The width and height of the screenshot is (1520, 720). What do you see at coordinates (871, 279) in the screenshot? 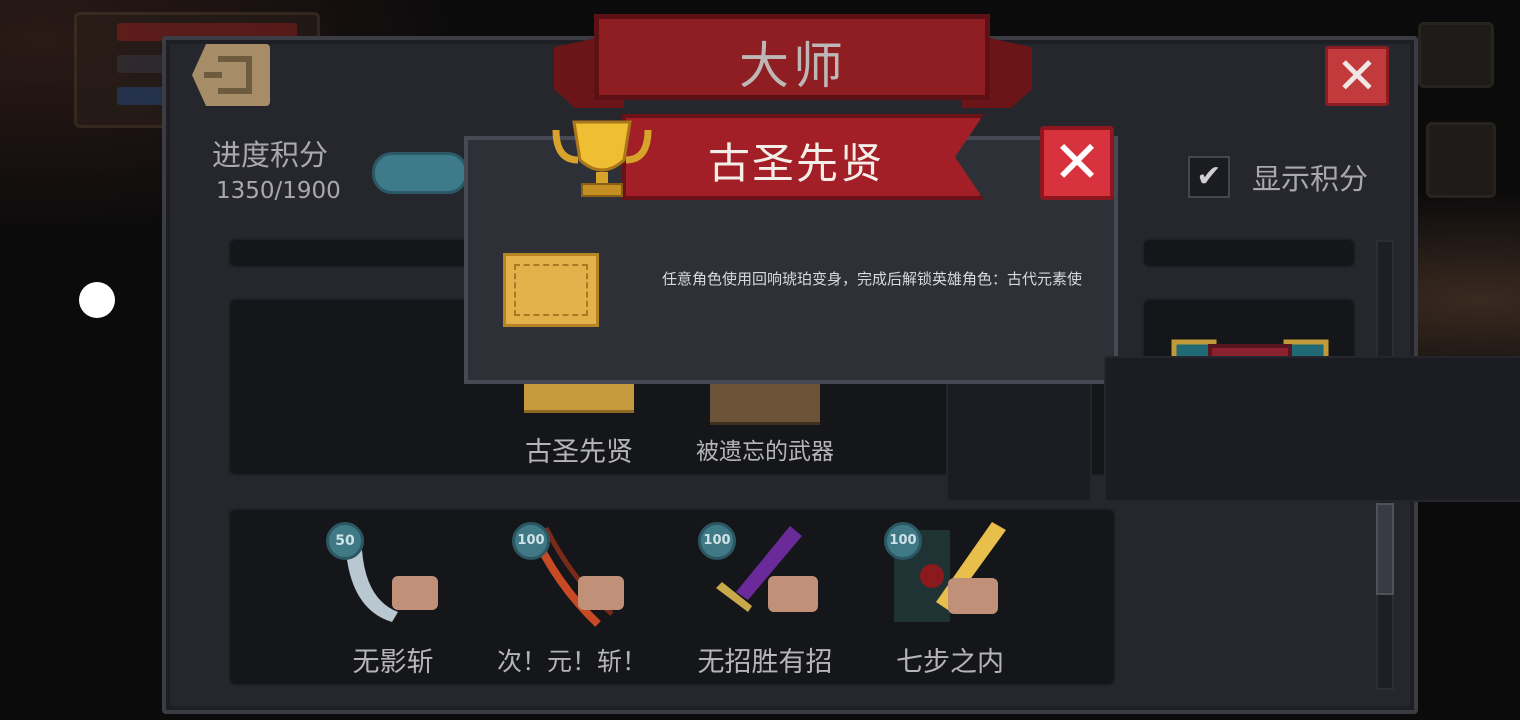
I see `dialog-description: 任意角色使用回响琥珀变身，完成后解锁英雄角色：古代元素使` at bounding box center [871, 279].